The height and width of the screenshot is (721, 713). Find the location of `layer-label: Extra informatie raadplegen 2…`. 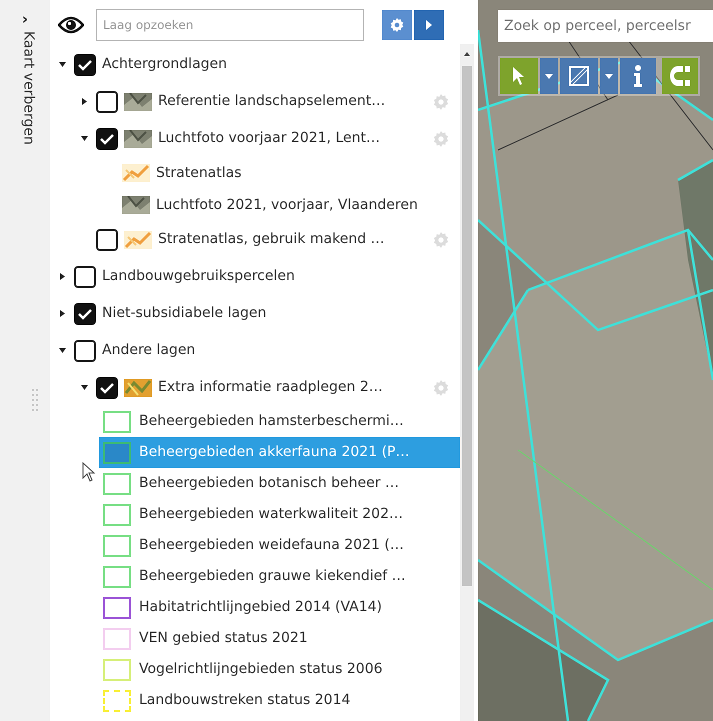

layer-label: Extra informatie raadplegen 2… is located at coordinates (270, 387).